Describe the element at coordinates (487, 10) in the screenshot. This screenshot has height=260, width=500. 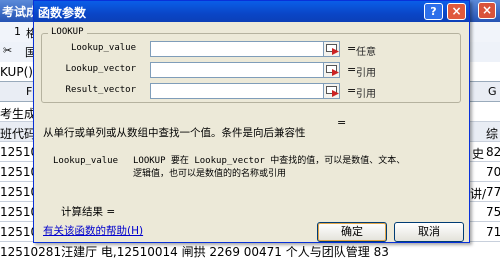
I see `excel-close-icon: ×` at that location.